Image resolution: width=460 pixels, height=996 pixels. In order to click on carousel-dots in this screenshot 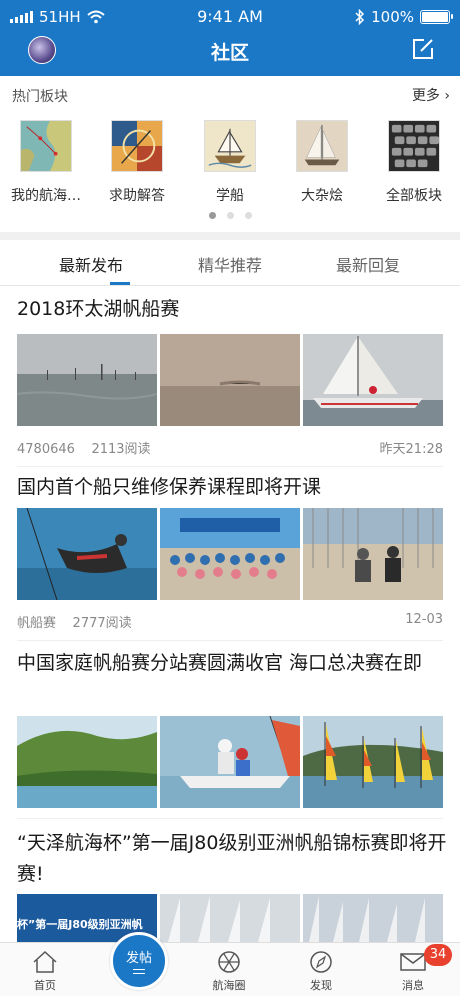, I will do `click(230, 215)`.